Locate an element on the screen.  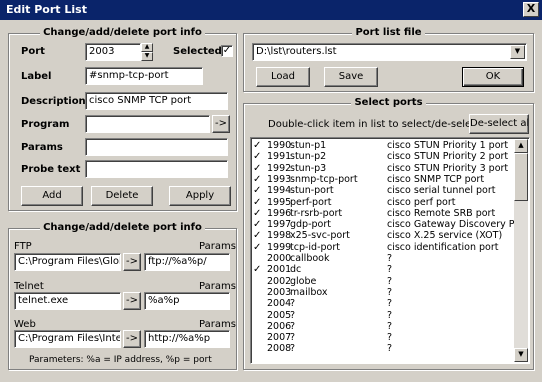
port-description: cisco STUN Priority 2 port is located at coordinates (448, 157).